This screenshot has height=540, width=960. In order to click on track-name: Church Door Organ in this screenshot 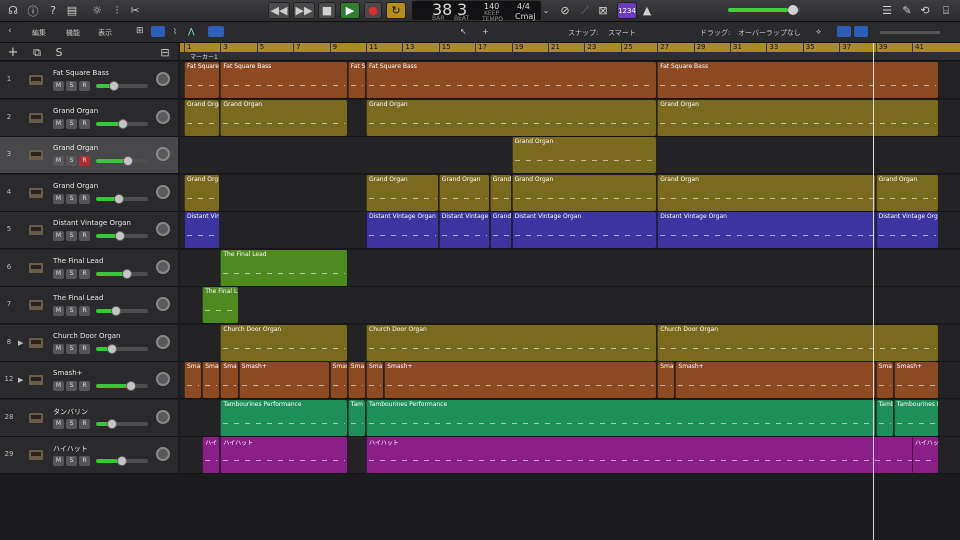, I will do `click(87, 336)`.